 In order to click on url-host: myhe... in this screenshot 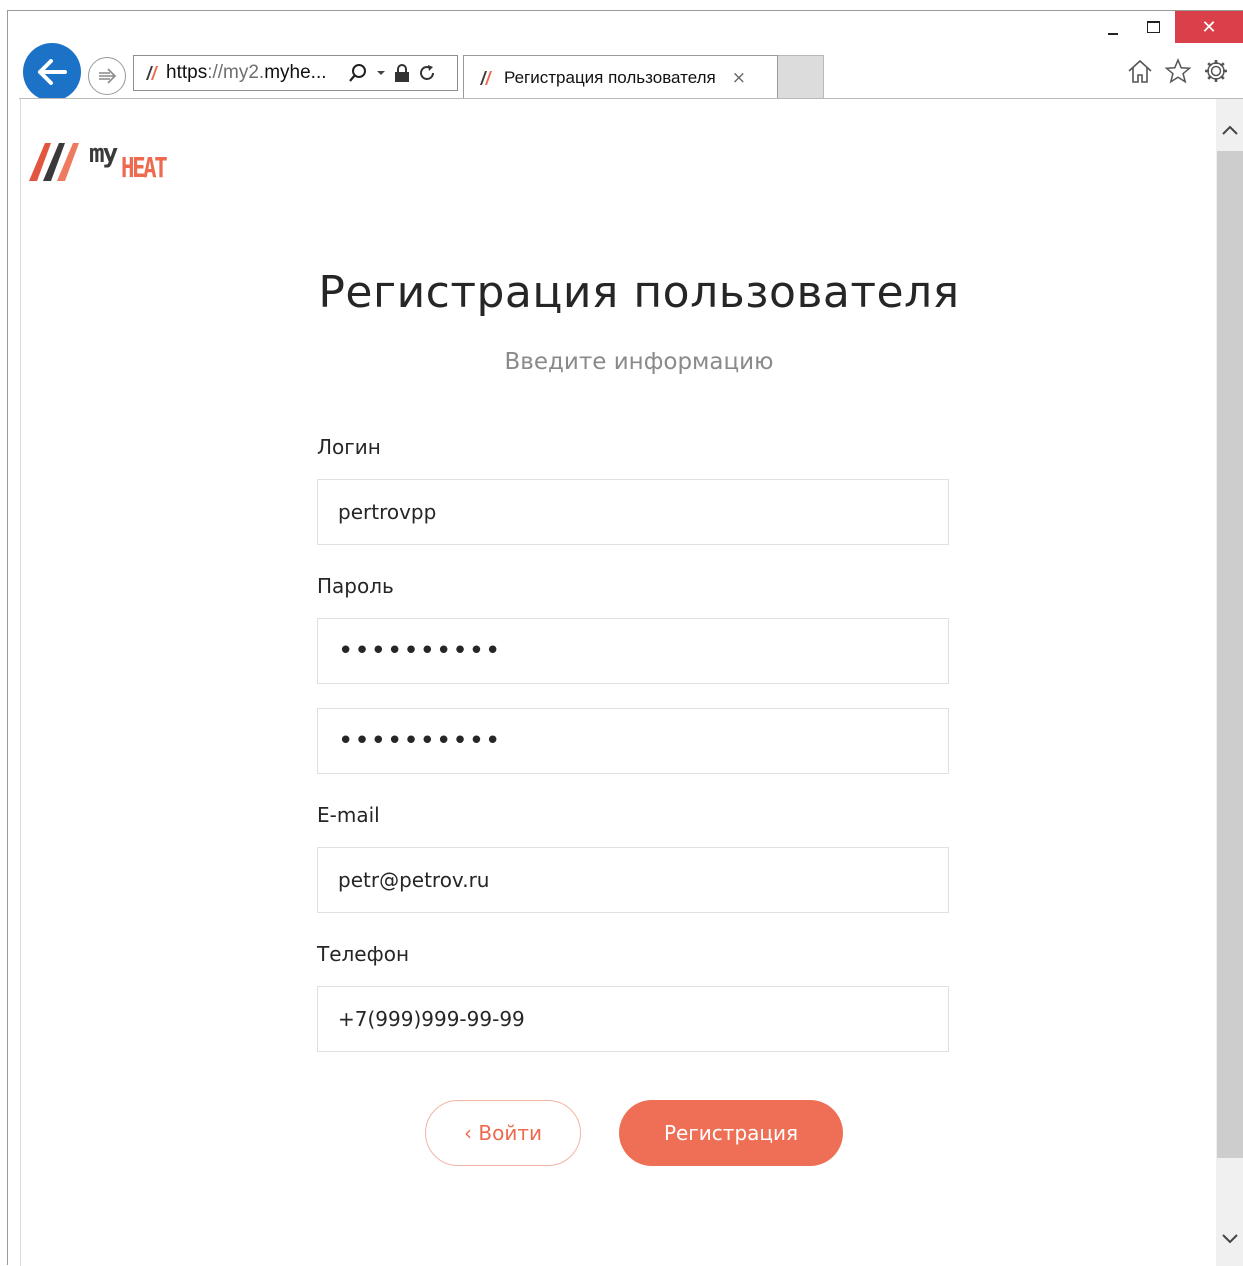, I will do `click(295, 72)`.